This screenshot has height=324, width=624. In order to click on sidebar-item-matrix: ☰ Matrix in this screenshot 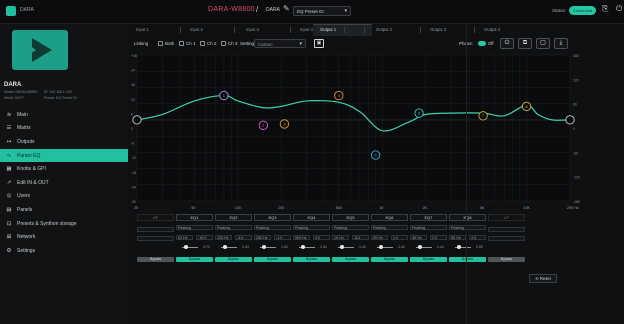, I will do `click(64, 129)`.